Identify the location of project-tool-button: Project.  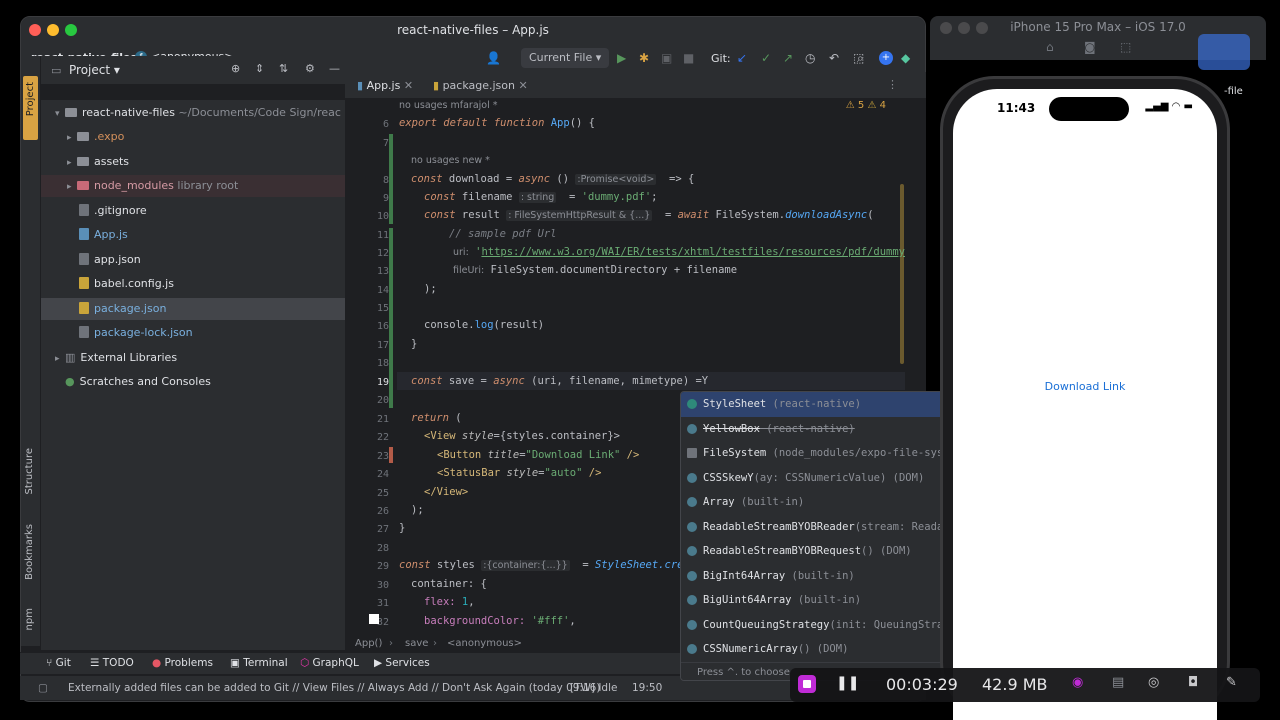
(30, 108).